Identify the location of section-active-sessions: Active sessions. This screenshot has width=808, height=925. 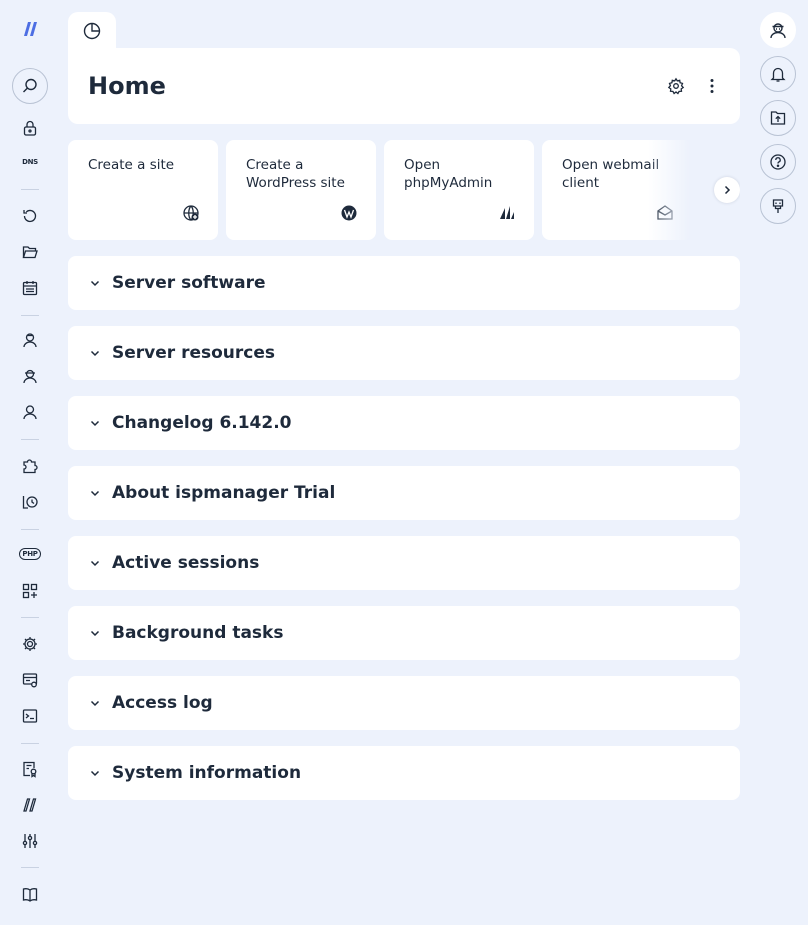
(404, 563).